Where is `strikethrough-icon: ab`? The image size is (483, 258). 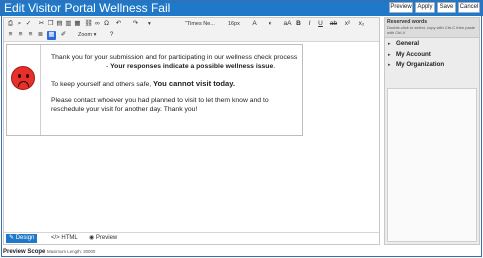 strikethrough-icon: ab is located at coordinates (333, 24).